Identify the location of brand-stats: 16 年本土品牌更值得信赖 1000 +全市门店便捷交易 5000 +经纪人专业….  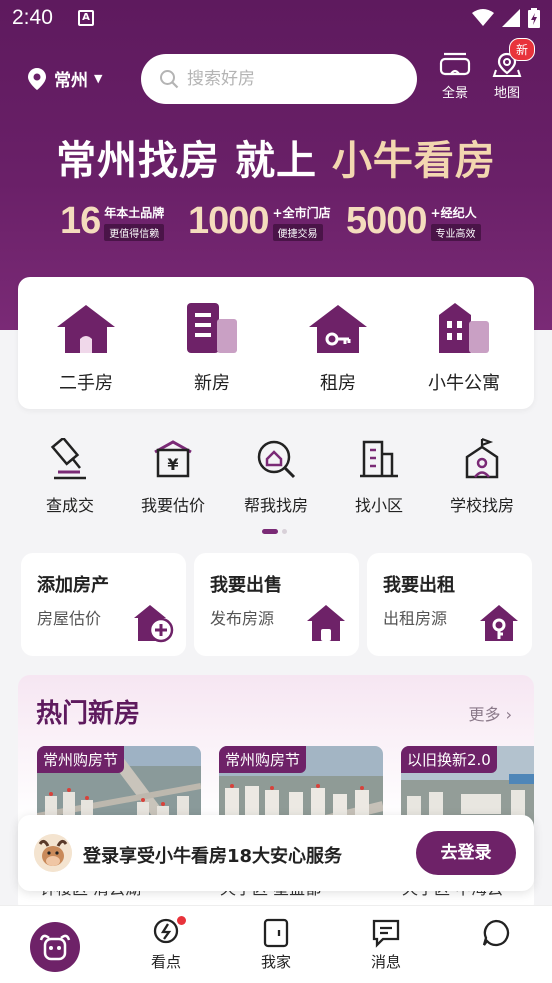
(280, 221).